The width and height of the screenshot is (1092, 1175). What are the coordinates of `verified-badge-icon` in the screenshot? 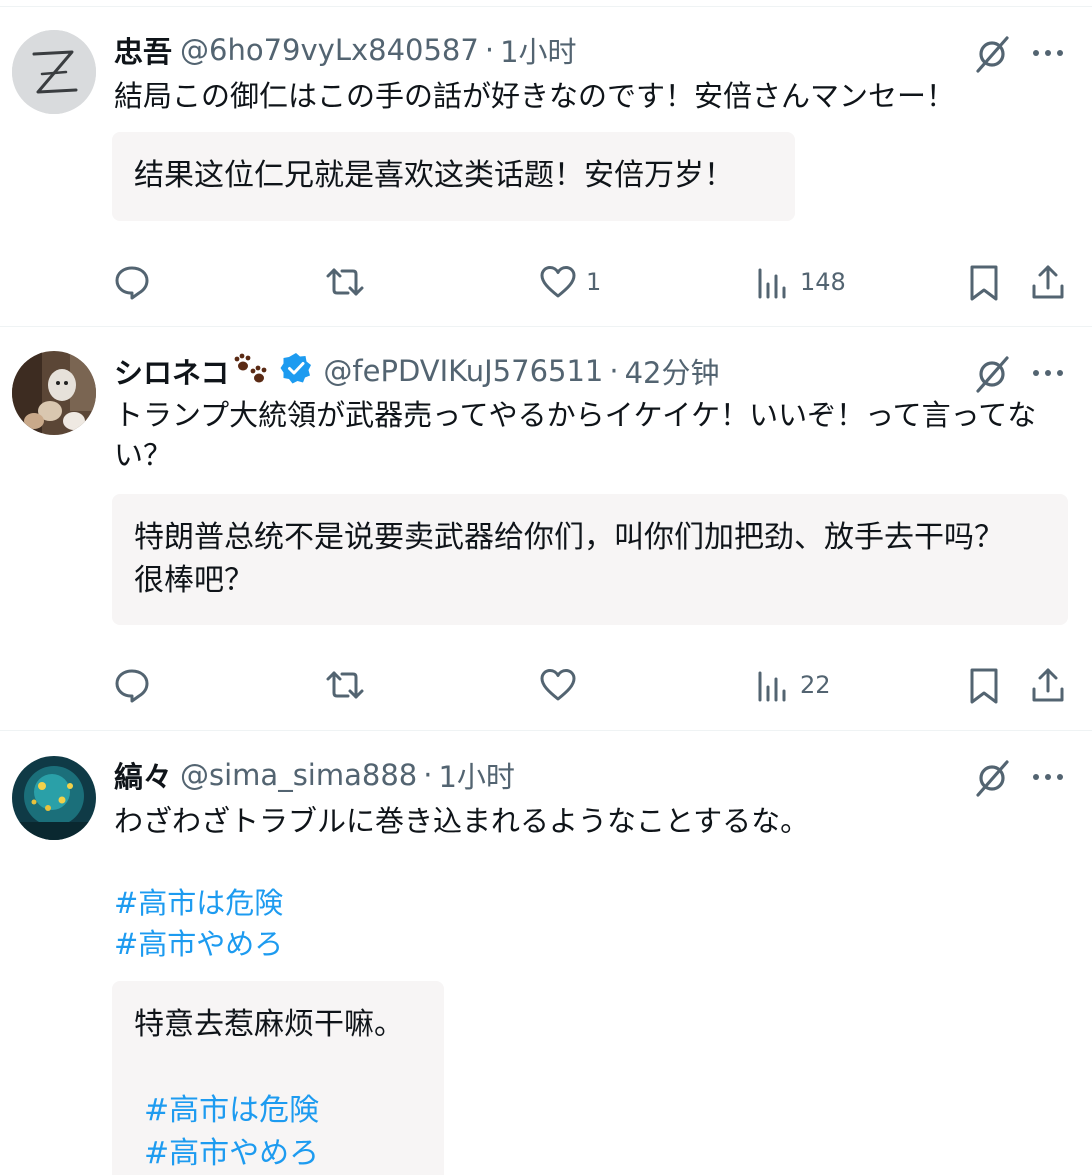 It's located at (296, 371).